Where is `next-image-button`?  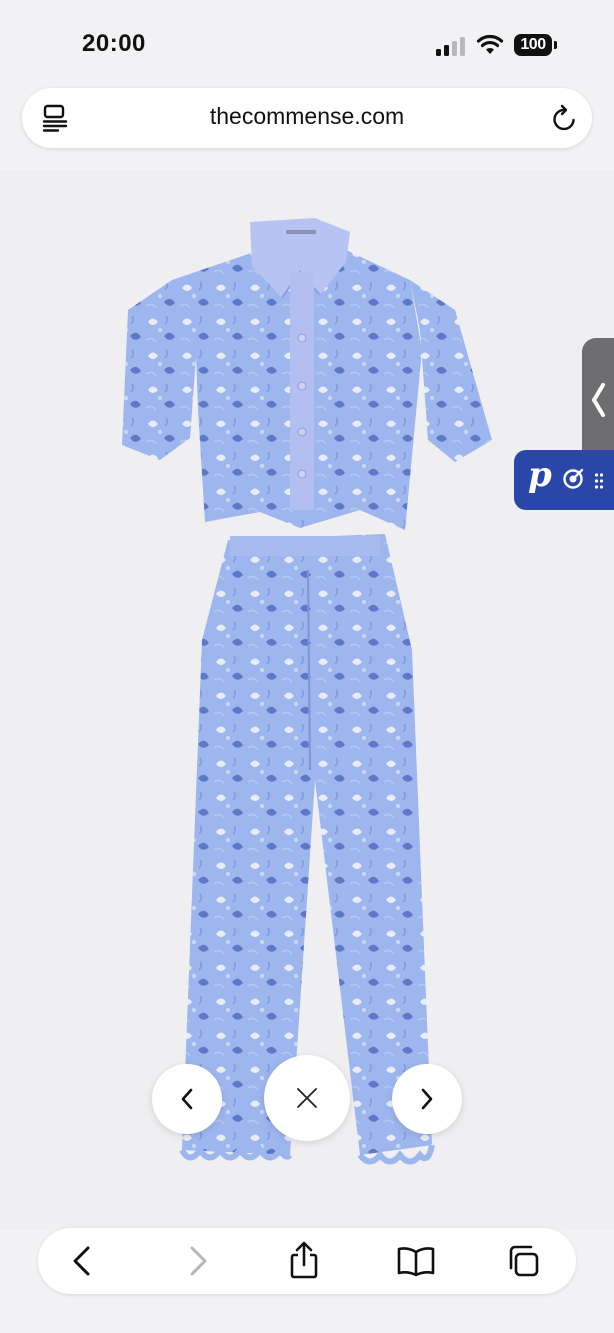 next-image-button is located at coordinates (427, 1099).